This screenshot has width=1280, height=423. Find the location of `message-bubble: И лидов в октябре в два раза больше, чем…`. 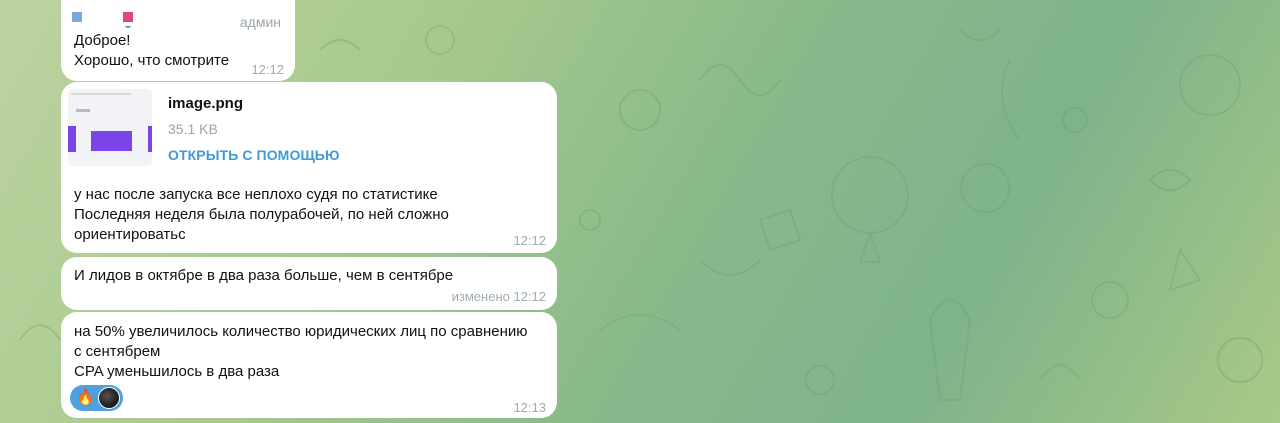

message-bubble: И лидов в октябре в два раза больше, чем… is located at coordinates (309, 283).